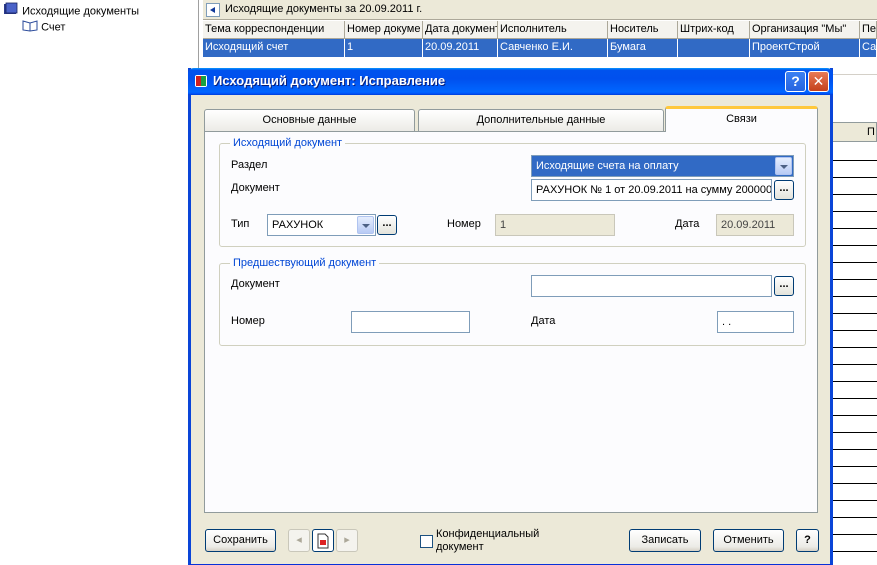  Describe the element at coordinates (805, 48) in the screenshot. I see `table-cell: ПроектСтрой` at that location.